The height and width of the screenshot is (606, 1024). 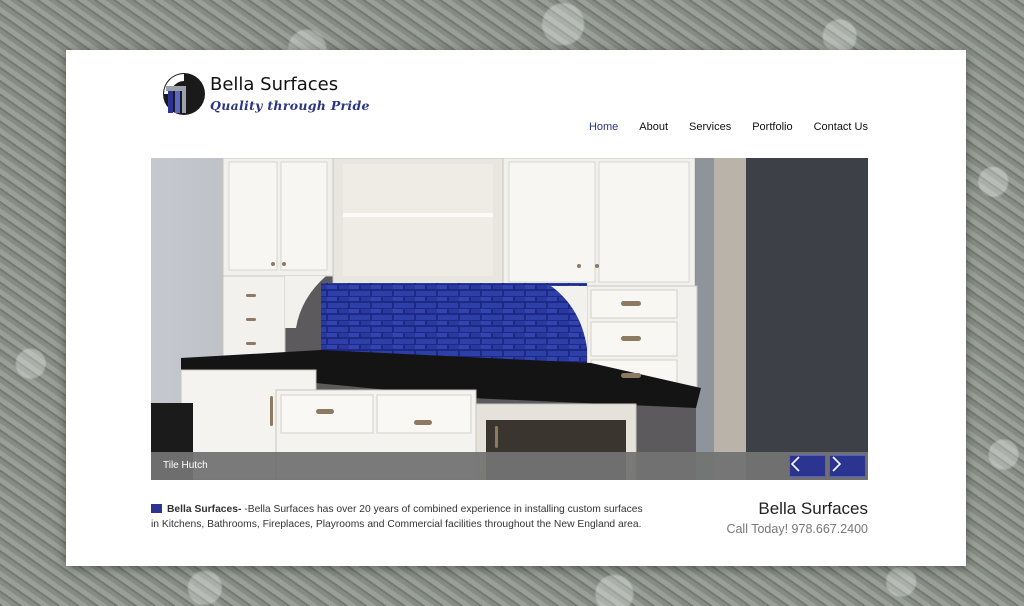 I want to click on nav-contact-us: Contact Us, so click(x=841, y=127).